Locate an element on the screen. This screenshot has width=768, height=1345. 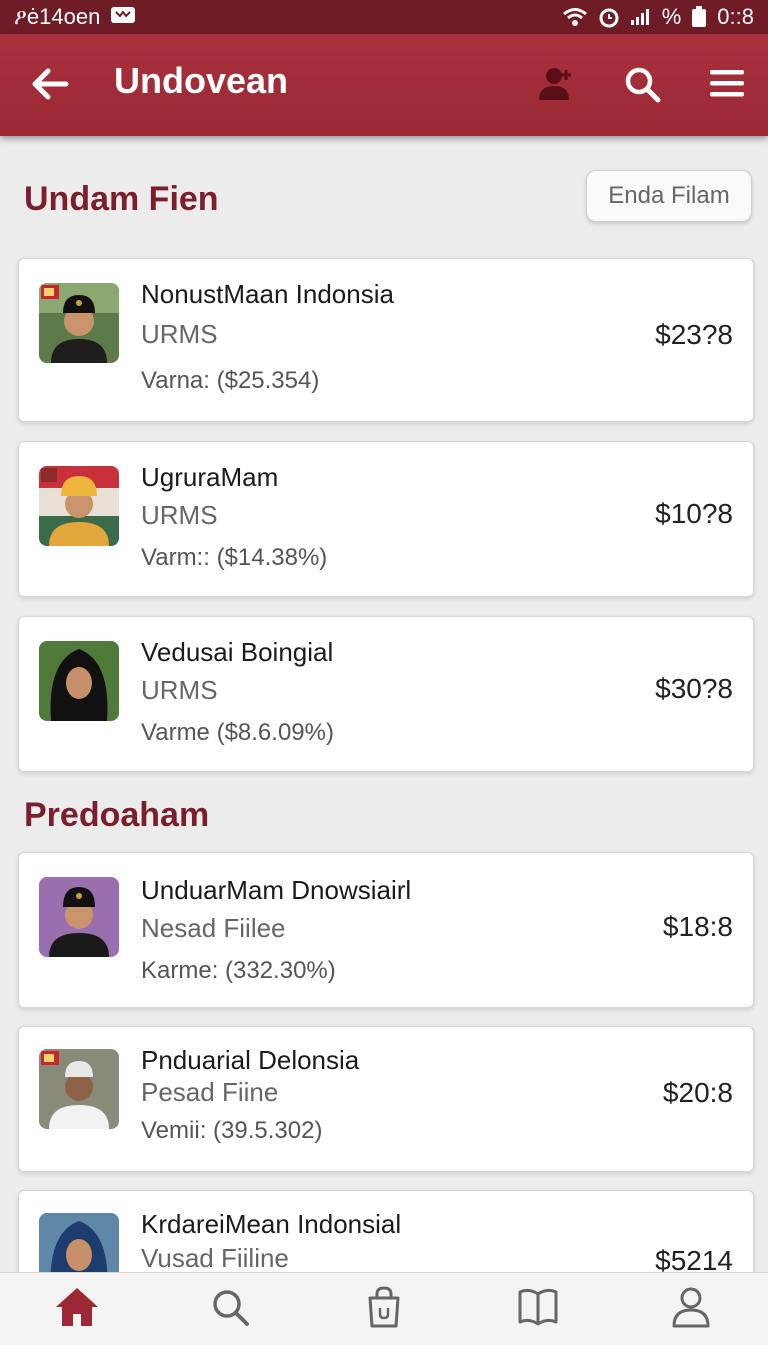
book-icon is located at coordinates (538, 1309).